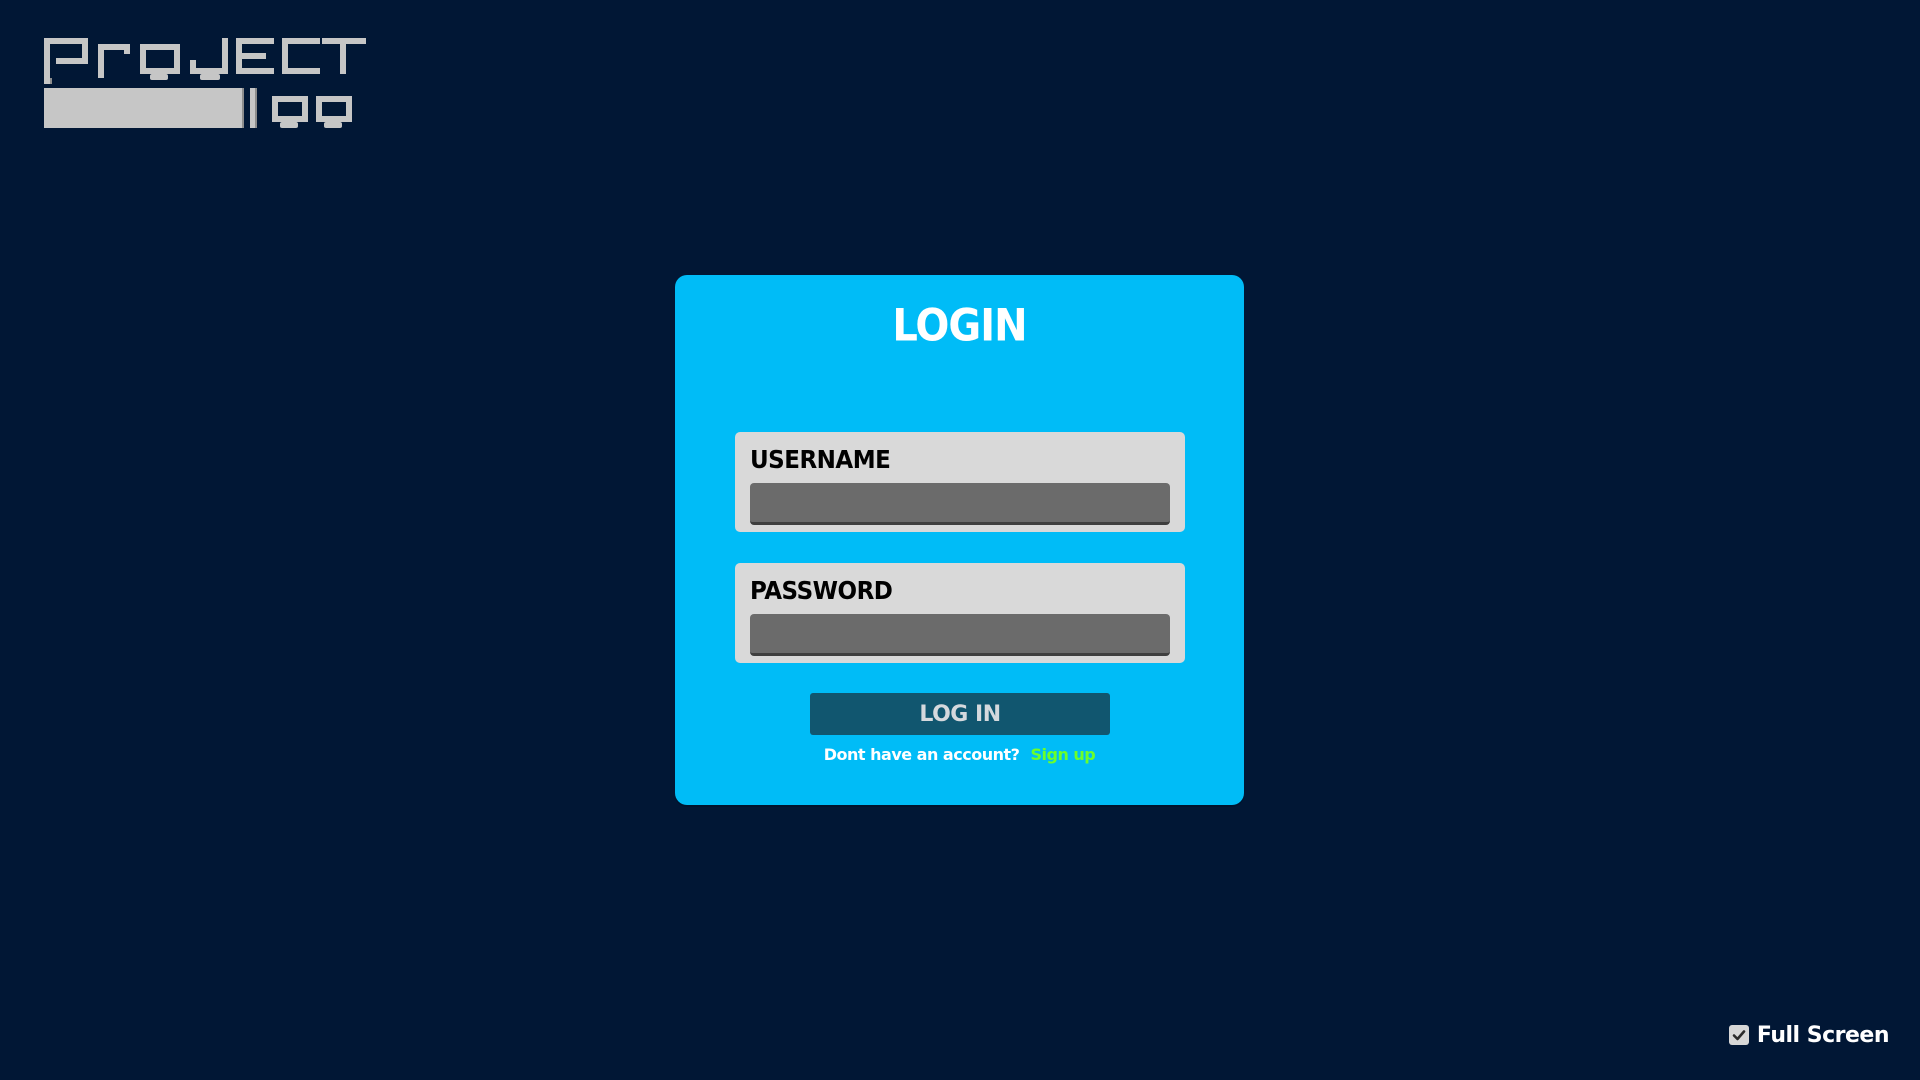 Image resolution: width=1920 pixels, height=1080 pixels. I want to click on check-icon, so click(1739, 1035).